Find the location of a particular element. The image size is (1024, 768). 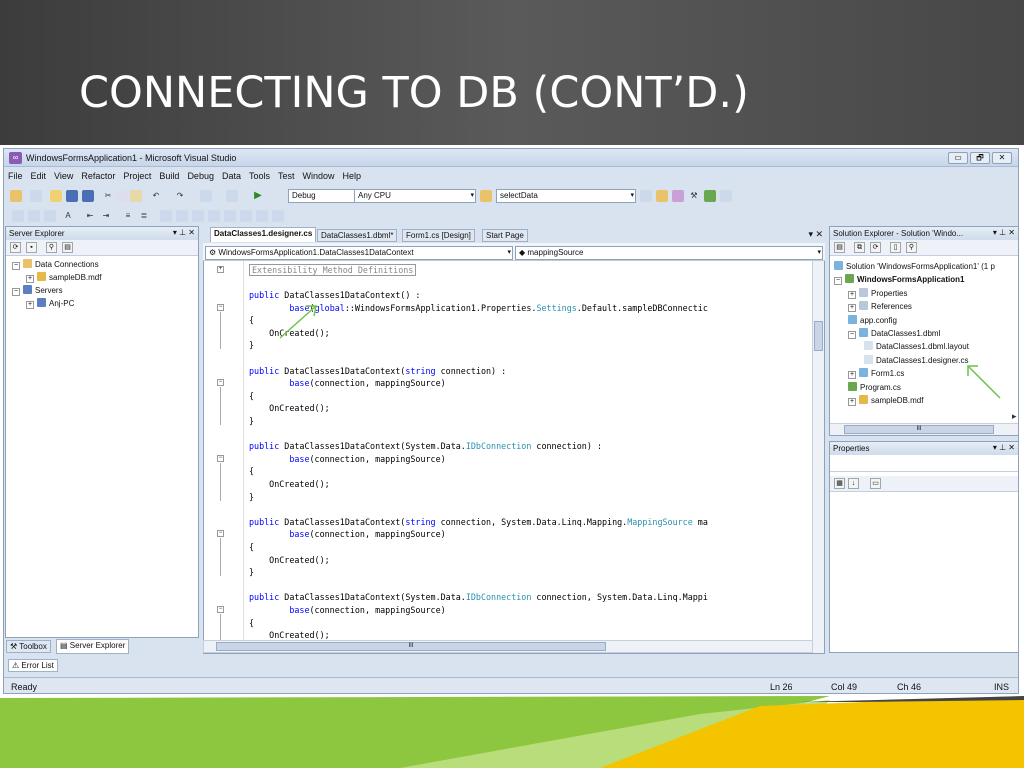

solution-node: − DataClasses1.dbml is located at coordinates (894, 333).